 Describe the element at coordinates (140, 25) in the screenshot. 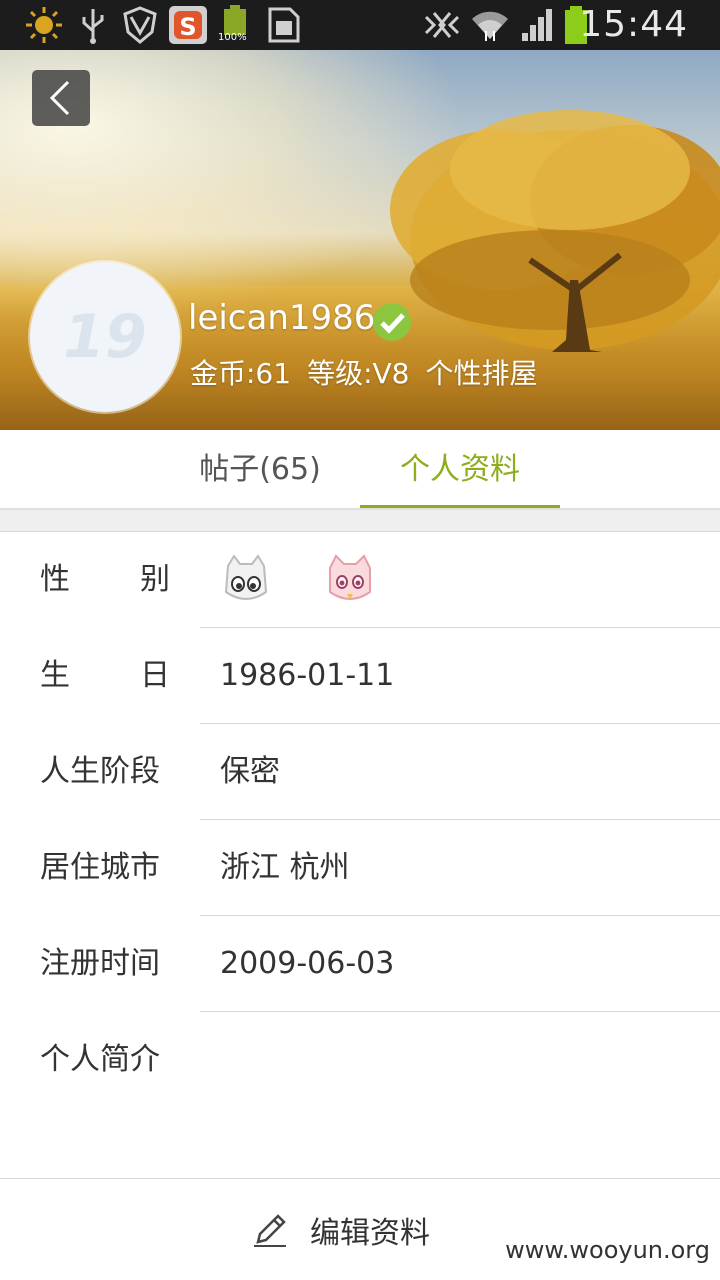

I see `shield-icon` at that location.